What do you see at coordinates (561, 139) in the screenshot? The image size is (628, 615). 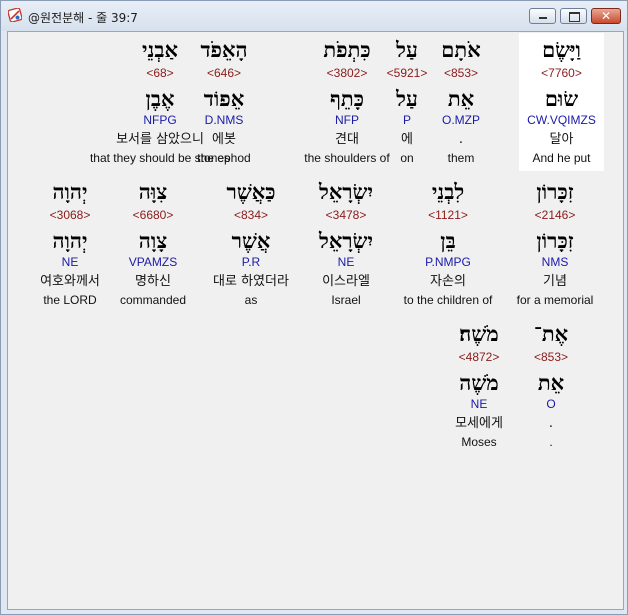 I see `korean-gloss: 달아` at bounding box center [561, 139].